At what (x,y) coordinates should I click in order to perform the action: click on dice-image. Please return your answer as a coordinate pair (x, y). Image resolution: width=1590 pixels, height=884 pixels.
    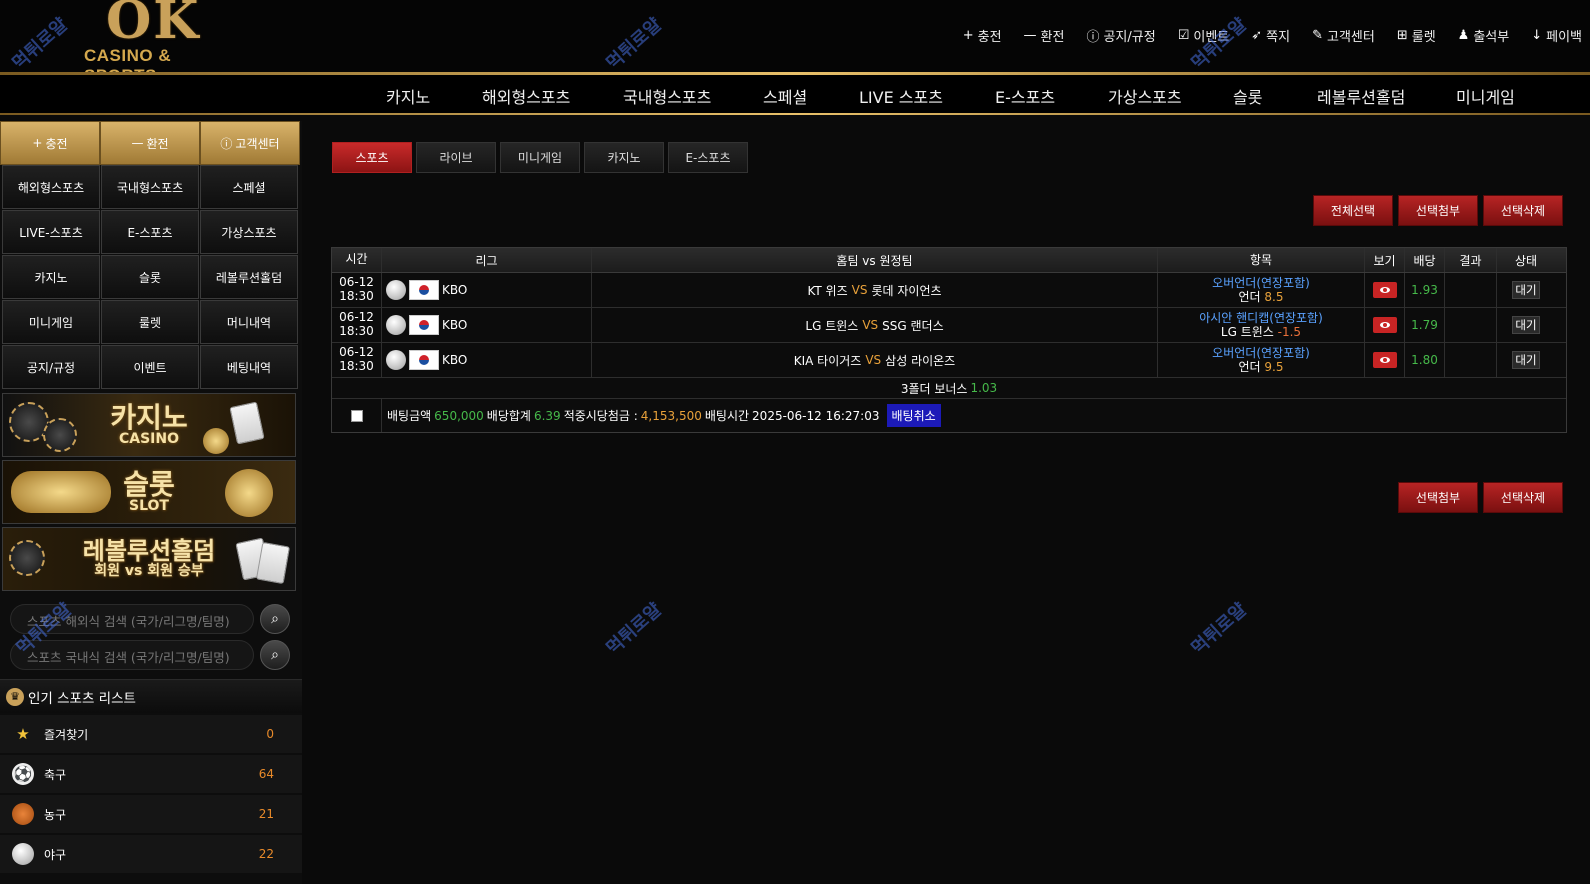
    Looking at the image, I should click on (216, 441).